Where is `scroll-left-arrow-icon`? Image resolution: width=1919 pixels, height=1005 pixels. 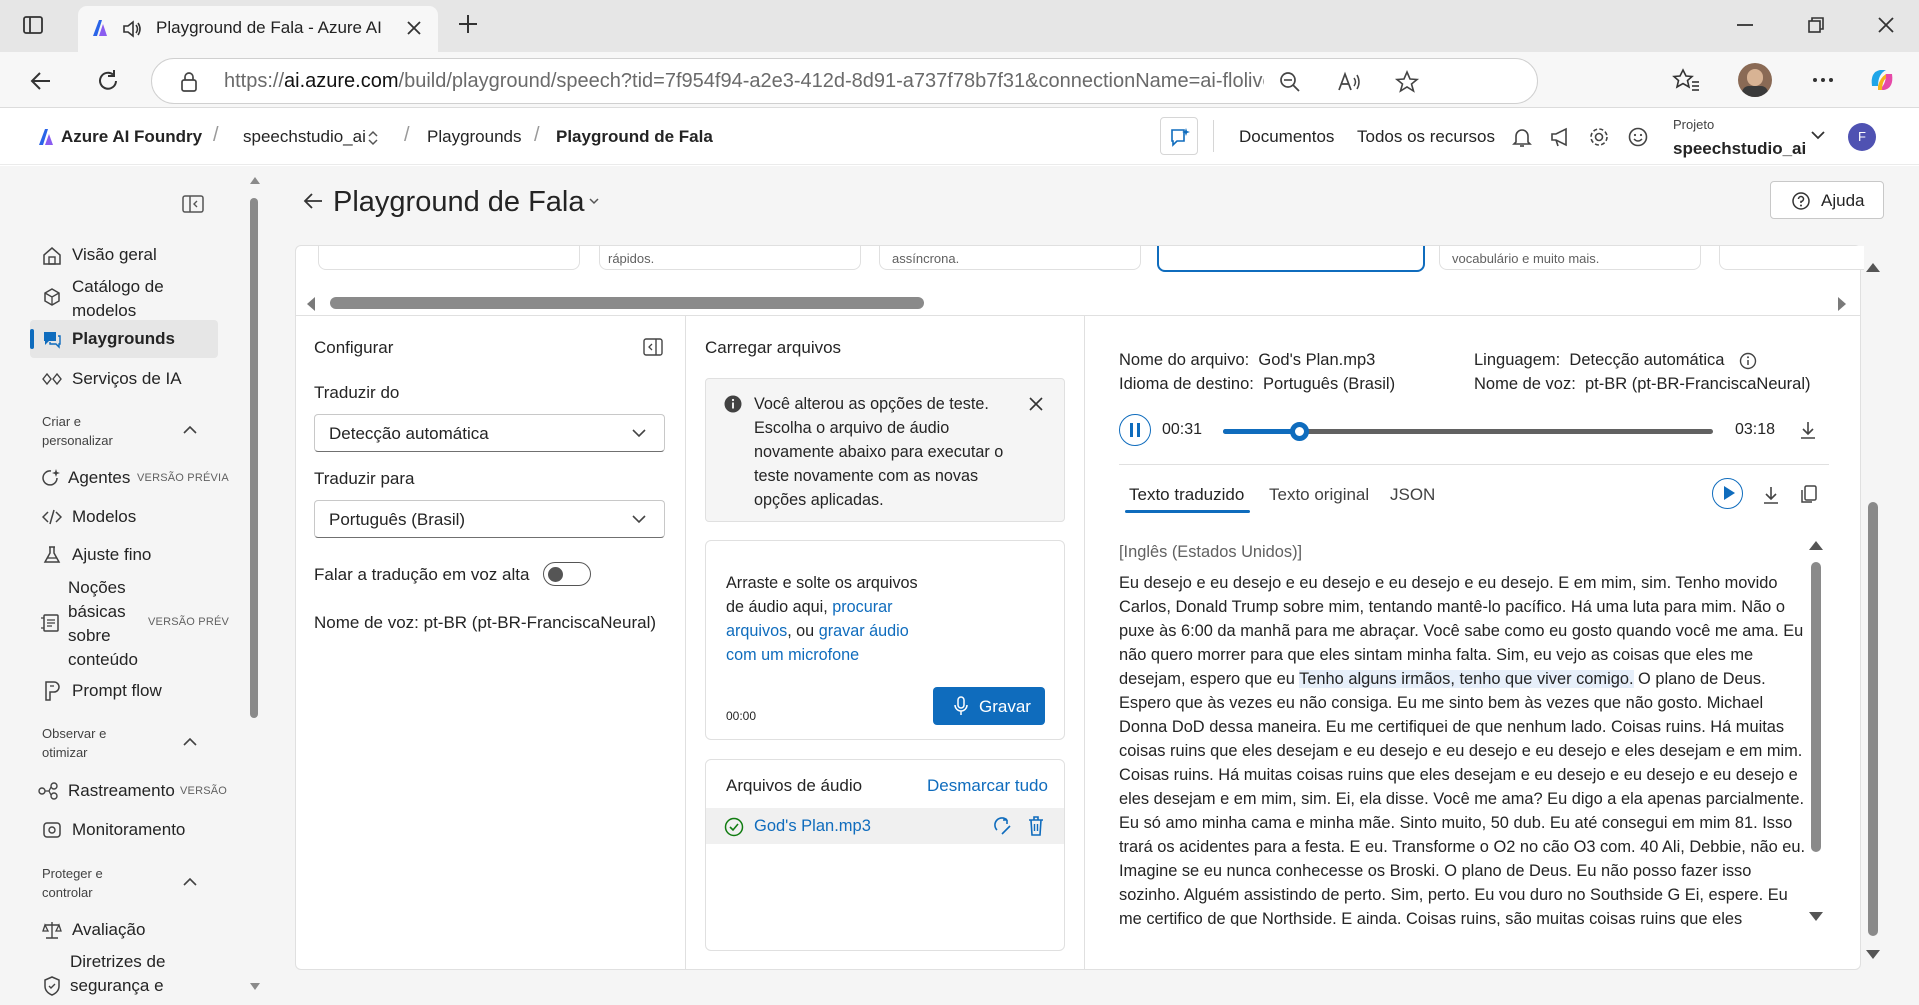 scroll-left-arrow-icon is located at coordinates (311, 304).